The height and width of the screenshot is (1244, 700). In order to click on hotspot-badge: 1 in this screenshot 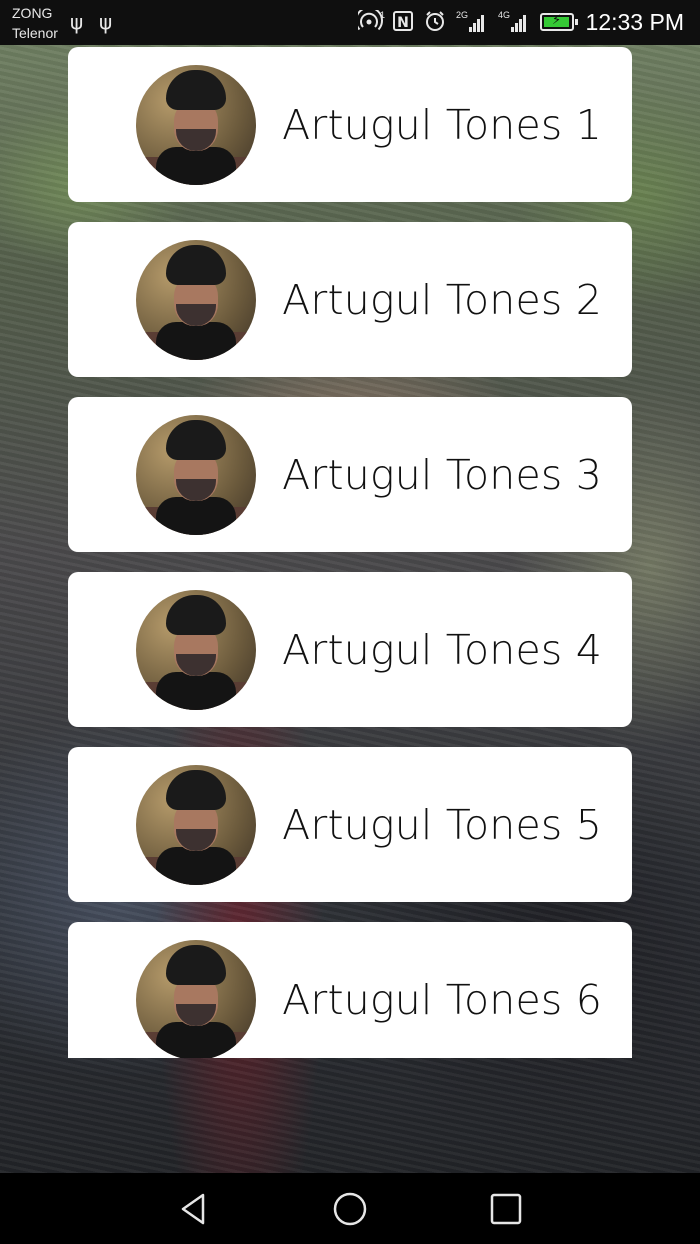, I will do `click(382, 15)`.